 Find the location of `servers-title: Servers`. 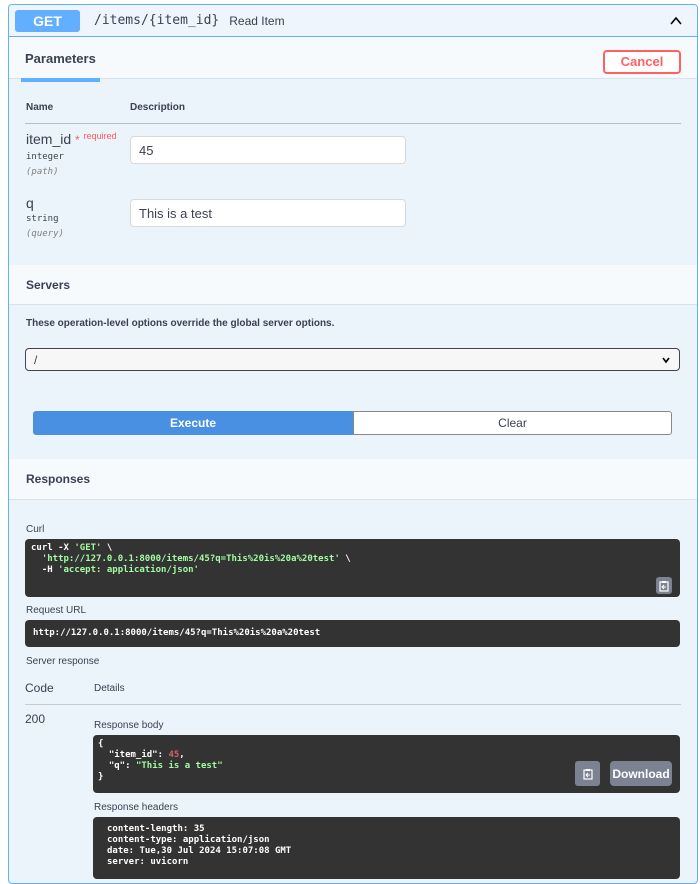

servers-title: Servers is located at coordinates (48, 285).